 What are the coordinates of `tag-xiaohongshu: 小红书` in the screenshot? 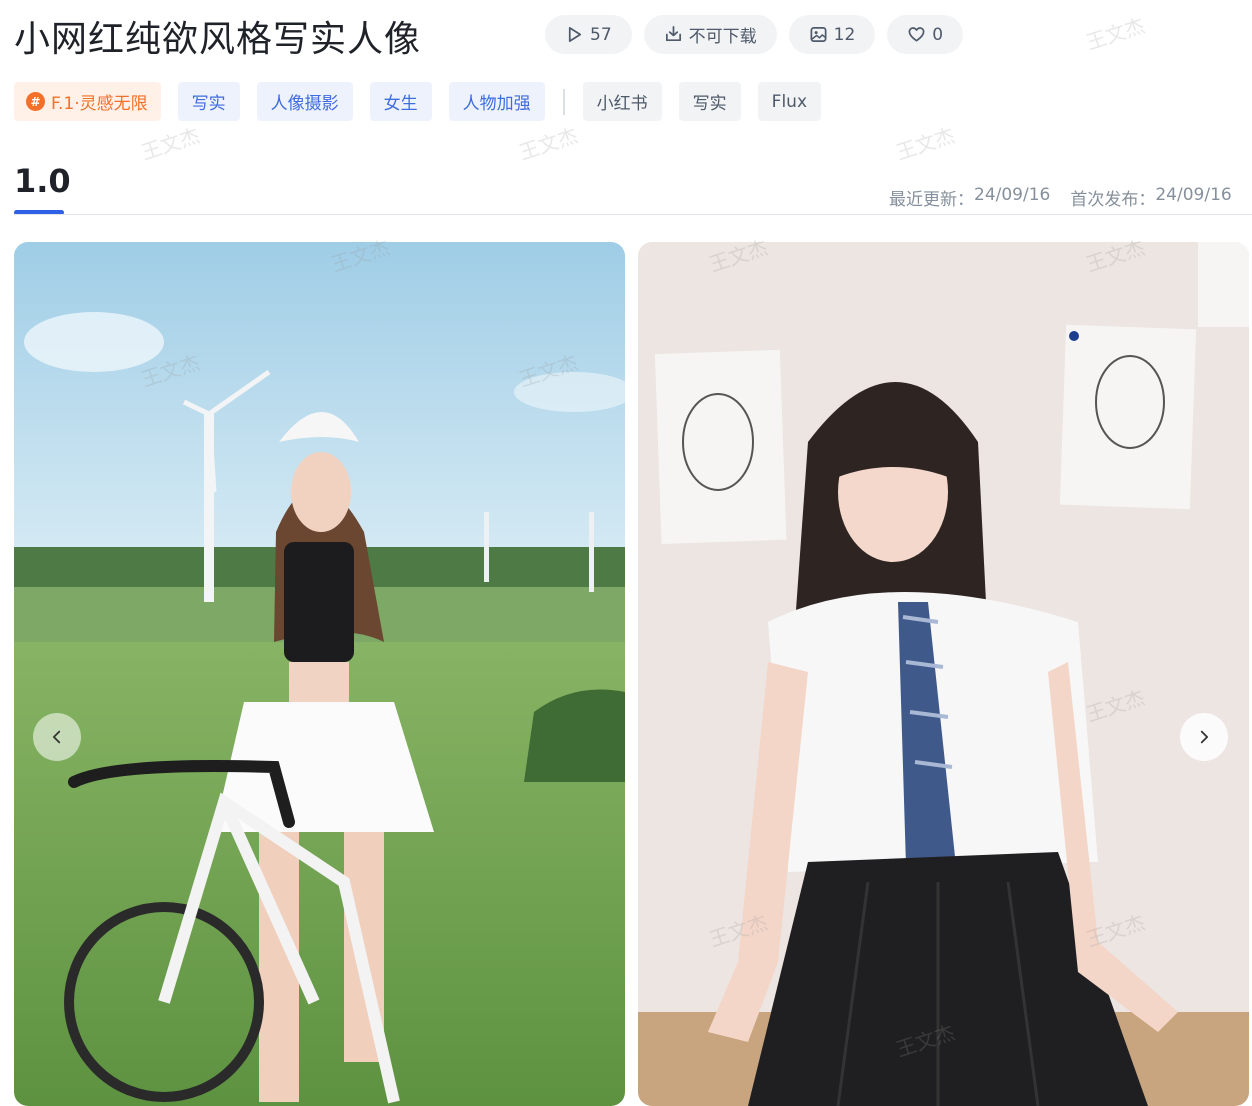 It's located at (622, 101).